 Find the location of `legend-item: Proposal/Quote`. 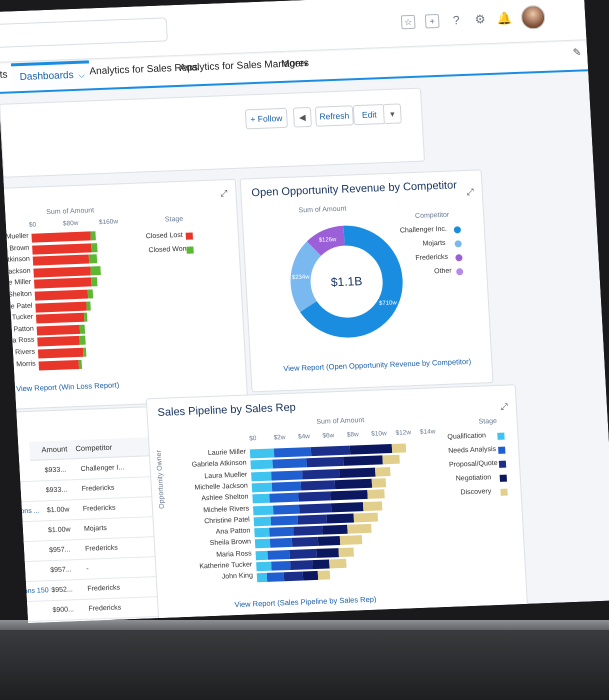

legend-item: Proposal/Quote is located at coordinates (473, 464).